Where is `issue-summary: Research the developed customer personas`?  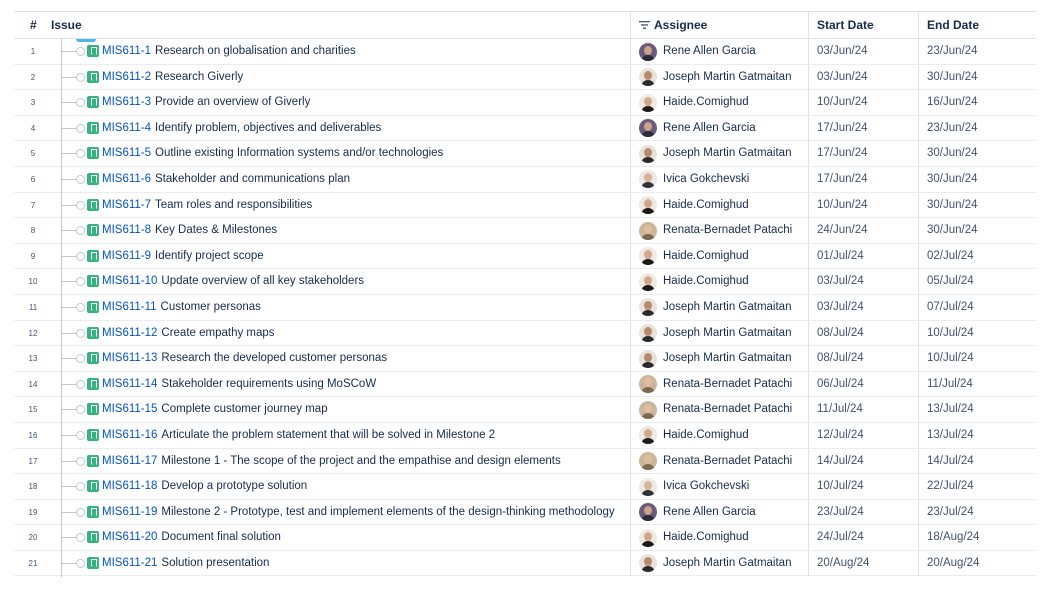 issue-summary: Research the developed customer personas is located at coordinates (274, 358).